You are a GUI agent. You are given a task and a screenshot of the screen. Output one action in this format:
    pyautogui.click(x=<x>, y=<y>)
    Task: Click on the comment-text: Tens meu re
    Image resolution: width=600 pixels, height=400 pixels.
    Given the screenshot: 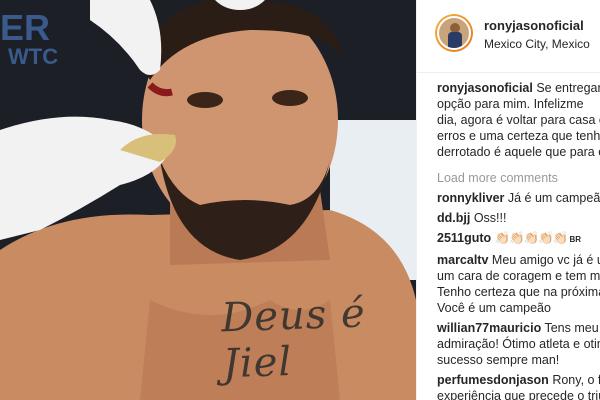 What is the action you would take?
    pyautogui.click(x=572, y=328)
    